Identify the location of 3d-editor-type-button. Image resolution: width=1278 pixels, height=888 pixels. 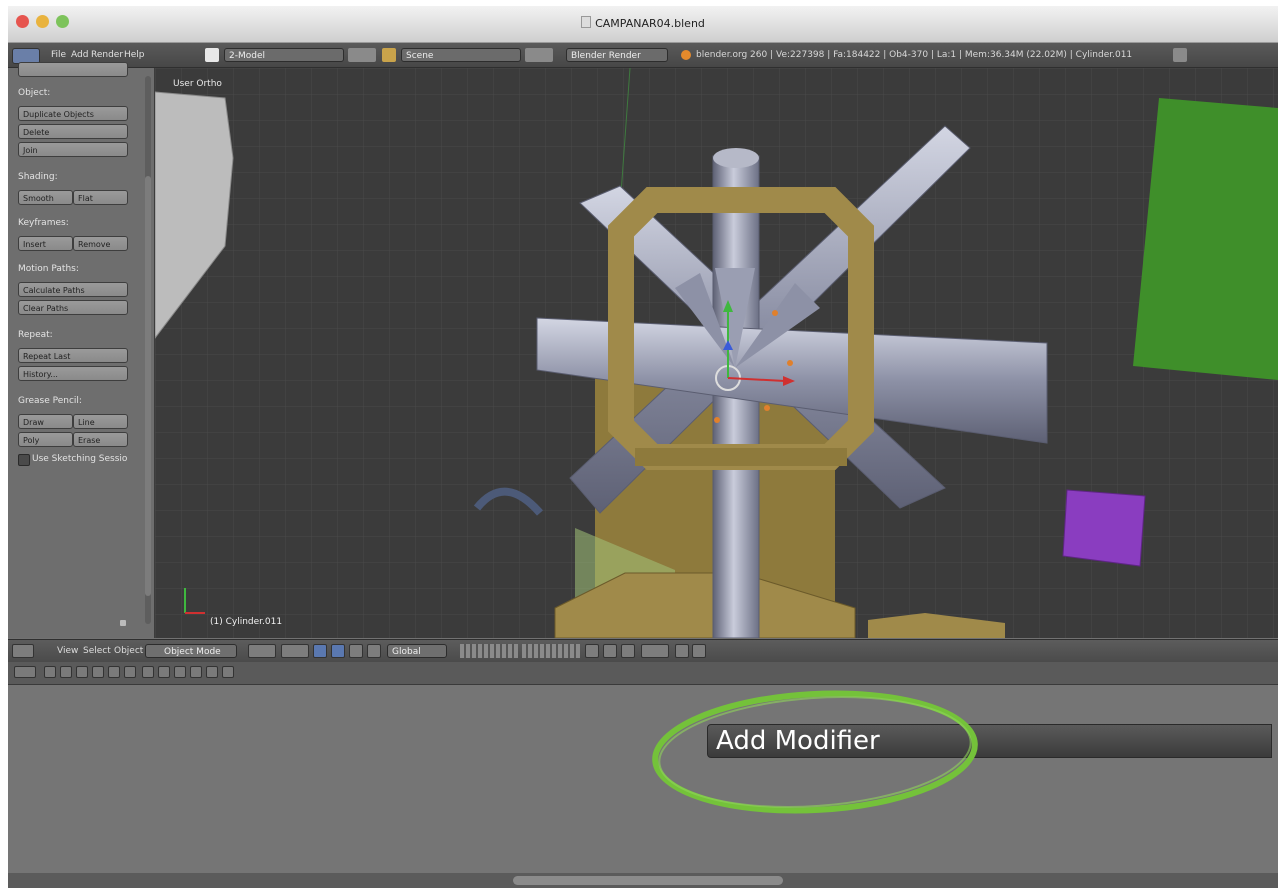
(23, 651).